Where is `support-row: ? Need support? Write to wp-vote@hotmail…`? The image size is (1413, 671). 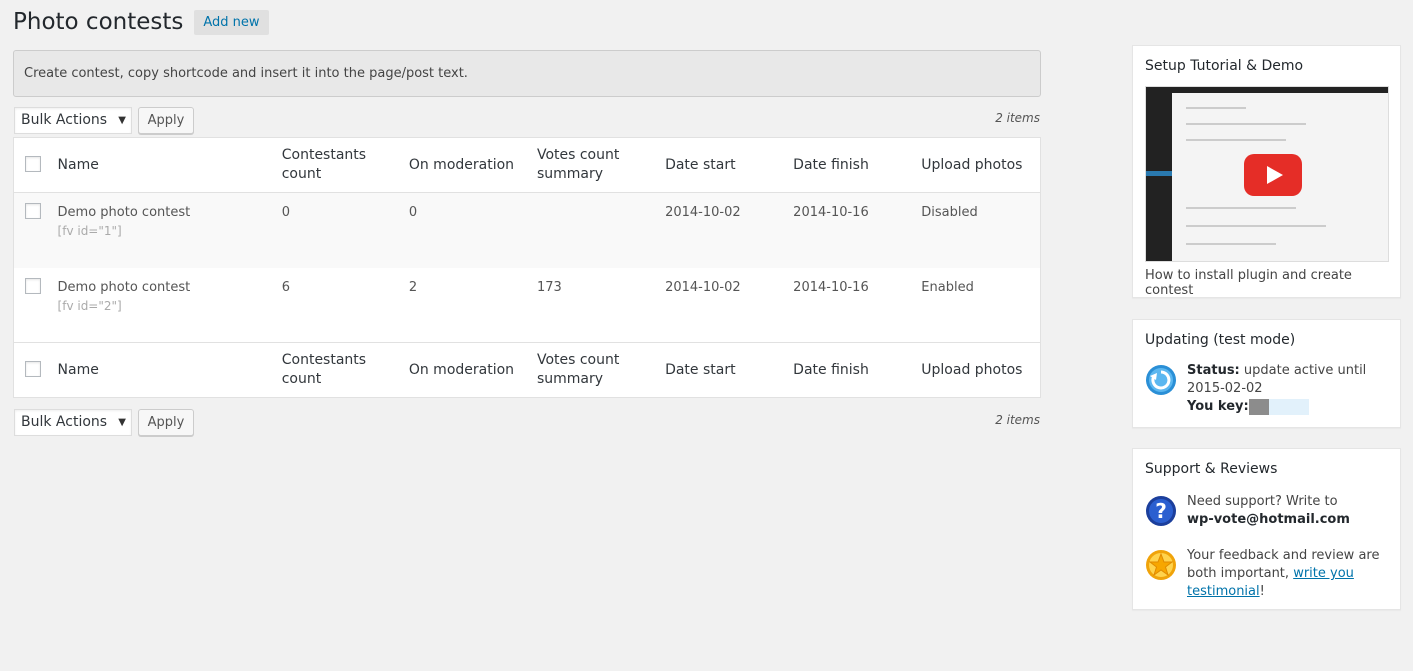
support-row: ? Need support? Write to wp-vote@hotmail… is located at coordinates (1266, 511).